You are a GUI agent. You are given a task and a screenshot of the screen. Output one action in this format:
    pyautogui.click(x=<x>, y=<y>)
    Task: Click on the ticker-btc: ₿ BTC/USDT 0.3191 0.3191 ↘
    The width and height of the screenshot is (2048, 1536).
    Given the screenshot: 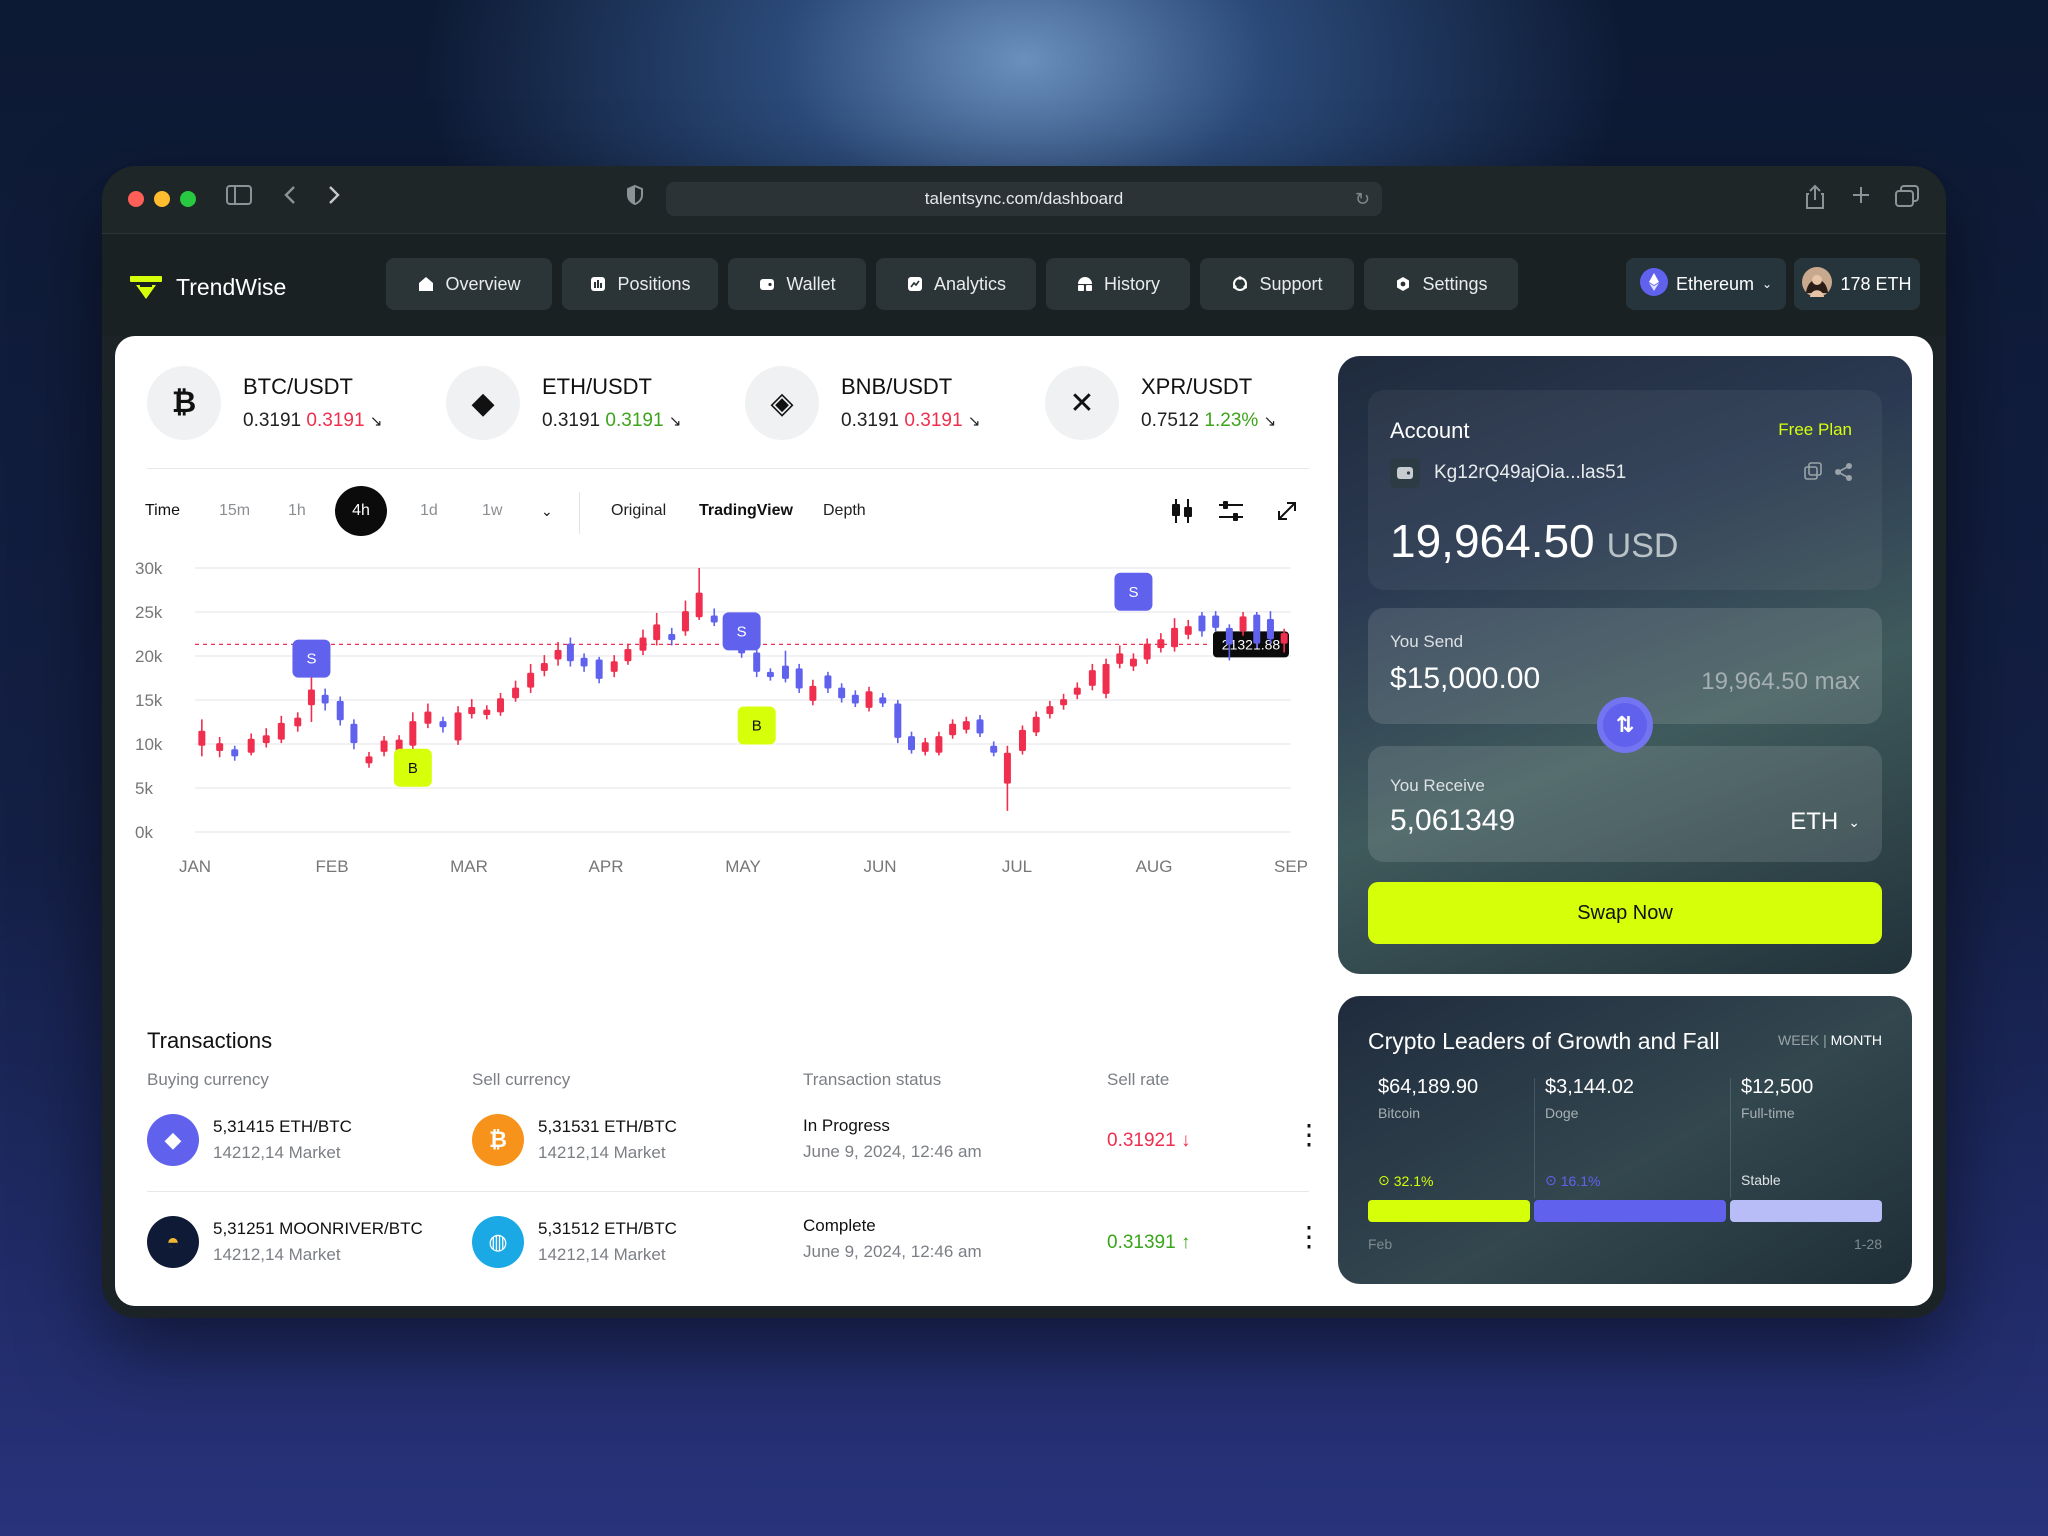 What is the action you would take?
    pyautogui.click(x=264, y=403)
    